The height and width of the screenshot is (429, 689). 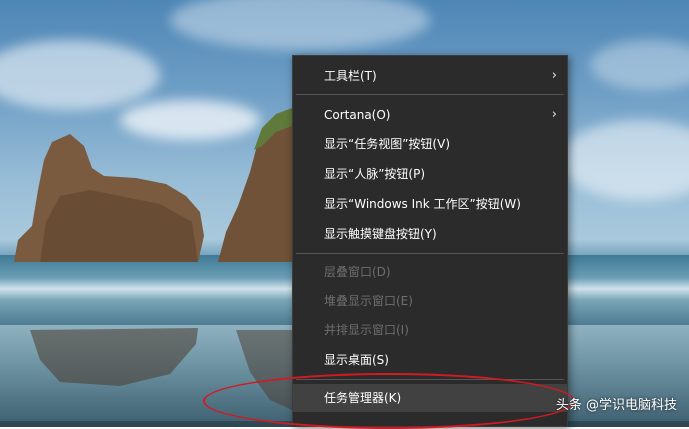 I want to click on menu-item-cortana: Cortana(O) ›, so click(x=430, y=115).